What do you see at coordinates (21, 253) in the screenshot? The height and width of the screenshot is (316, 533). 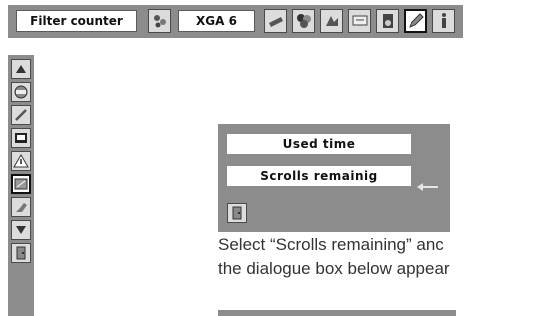 I see `exit-icon` at bounding box center [21, 253].